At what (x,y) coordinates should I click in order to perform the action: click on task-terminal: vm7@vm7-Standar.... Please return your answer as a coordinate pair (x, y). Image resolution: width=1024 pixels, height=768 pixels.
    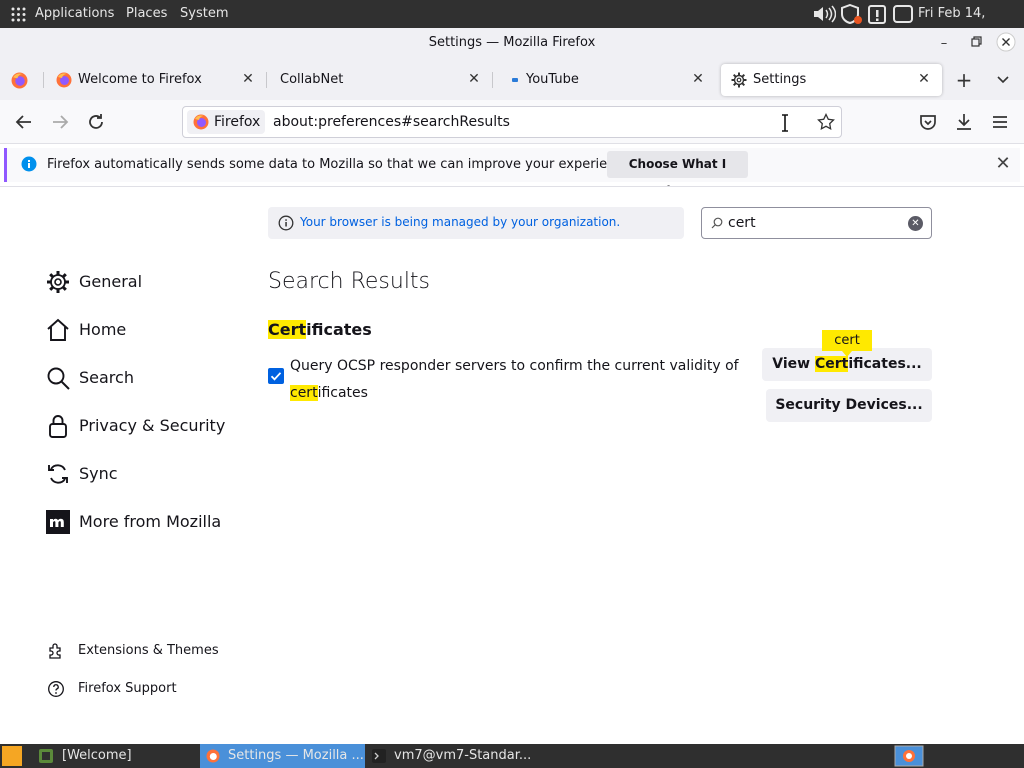
    Looking at the image, I should click on (451, 756).